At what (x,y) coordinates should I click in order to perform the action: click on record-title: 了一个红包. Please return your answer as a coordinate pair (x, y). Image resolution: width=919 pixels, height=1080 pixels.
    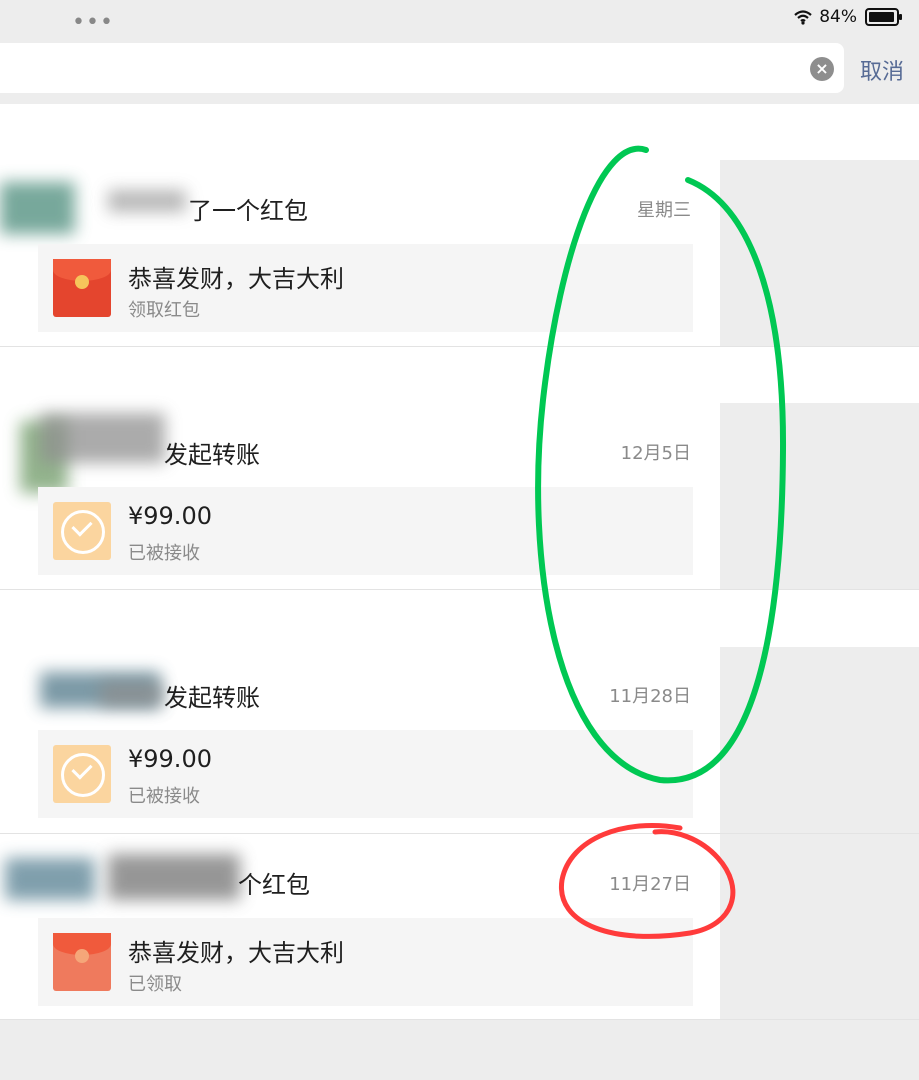
    Looking at the image, I should click on (248, 211).